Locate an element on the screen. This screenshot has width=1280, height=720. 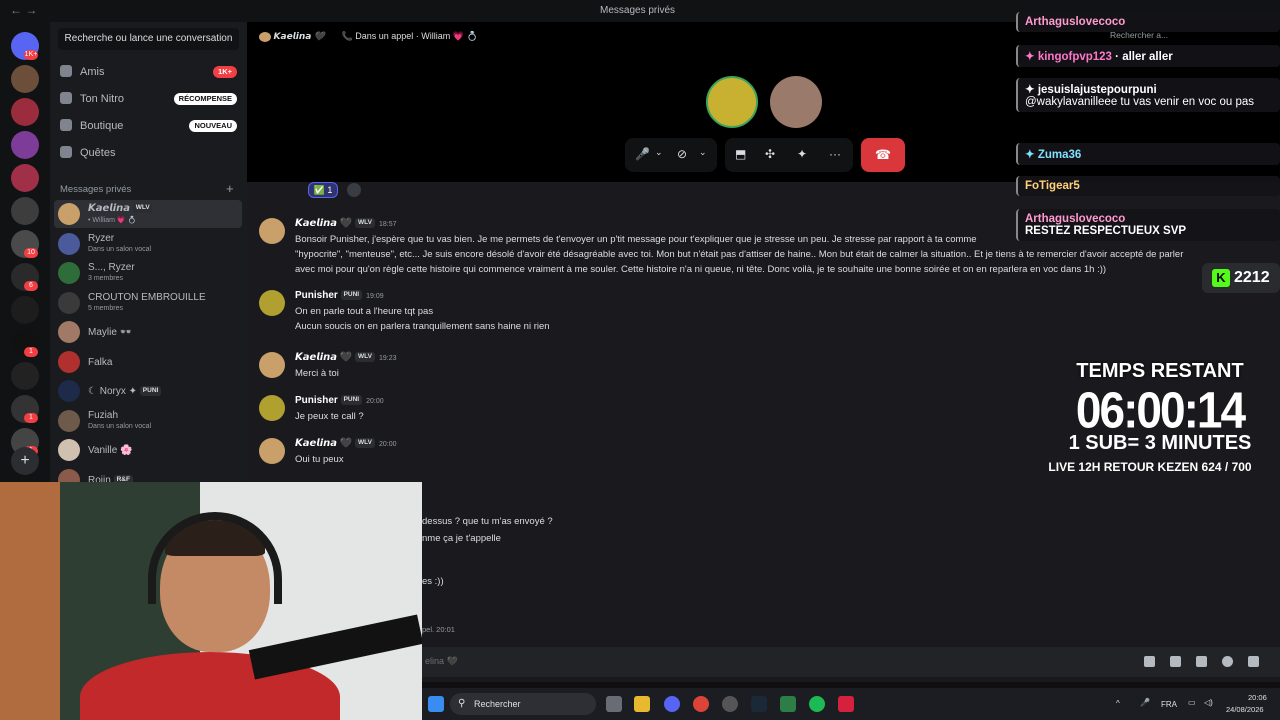
apps-icon is located at coordinates (1253, 661).